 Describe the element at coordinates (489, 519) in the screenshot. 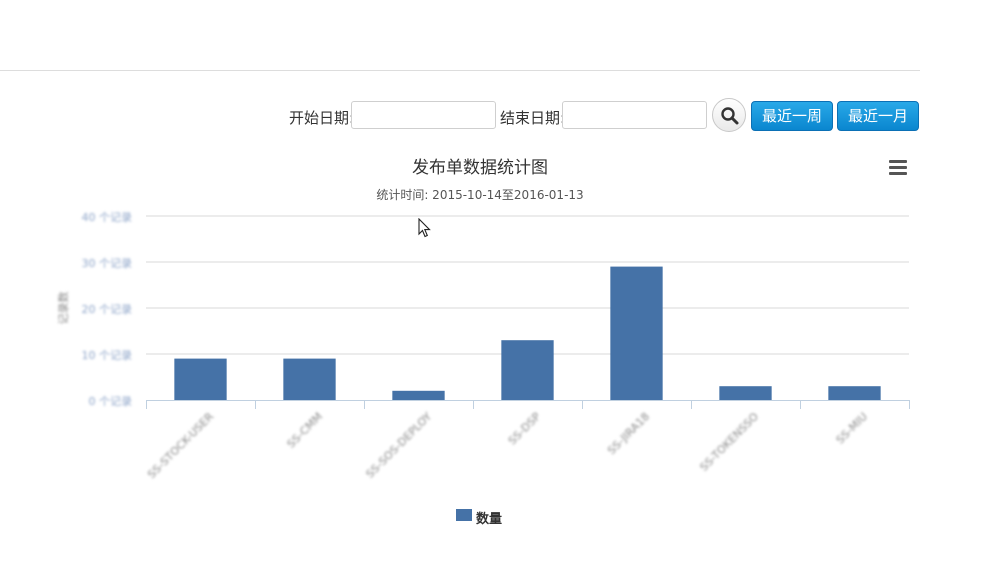

I see `legend-label: 数量` at that location.